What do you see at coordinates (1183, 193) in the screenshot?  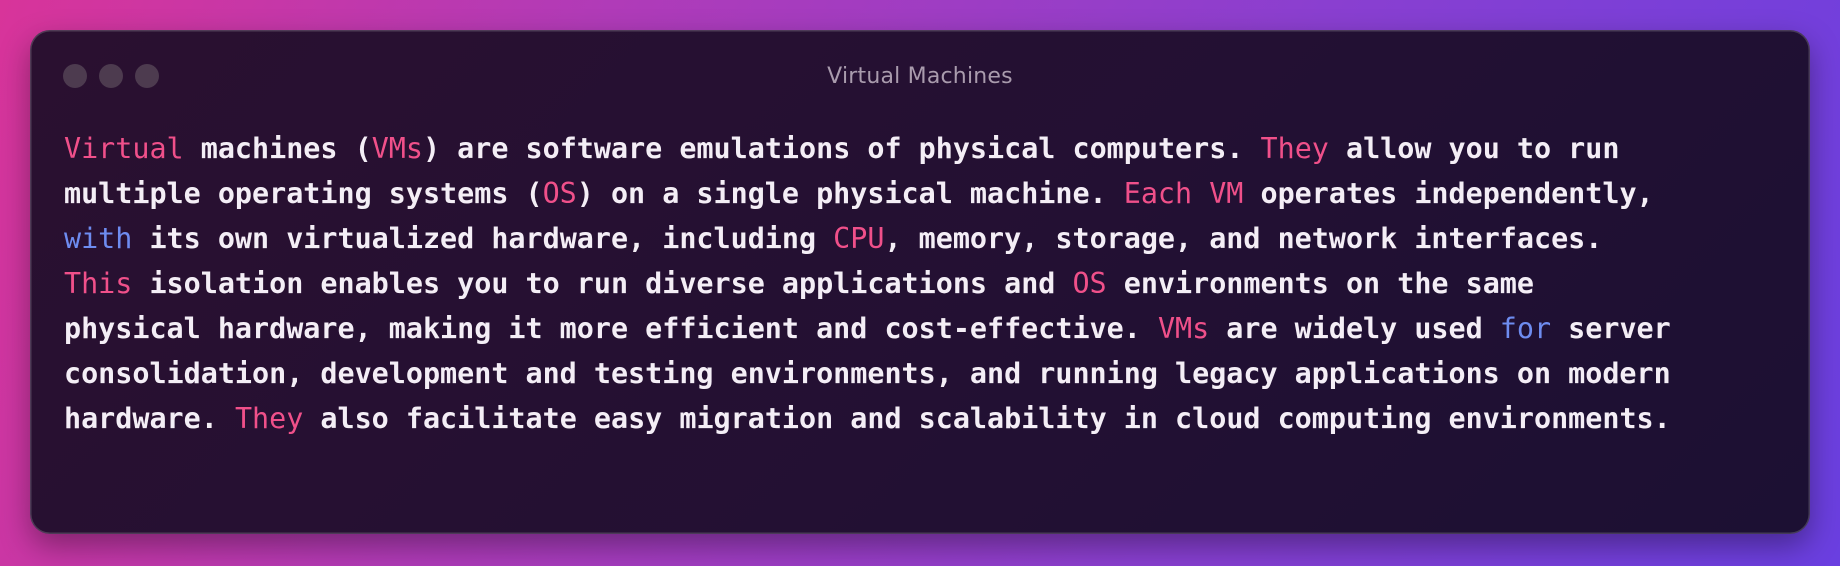 I see `highlighted-keyword: Each VM` at bounding box center [1183, 193].